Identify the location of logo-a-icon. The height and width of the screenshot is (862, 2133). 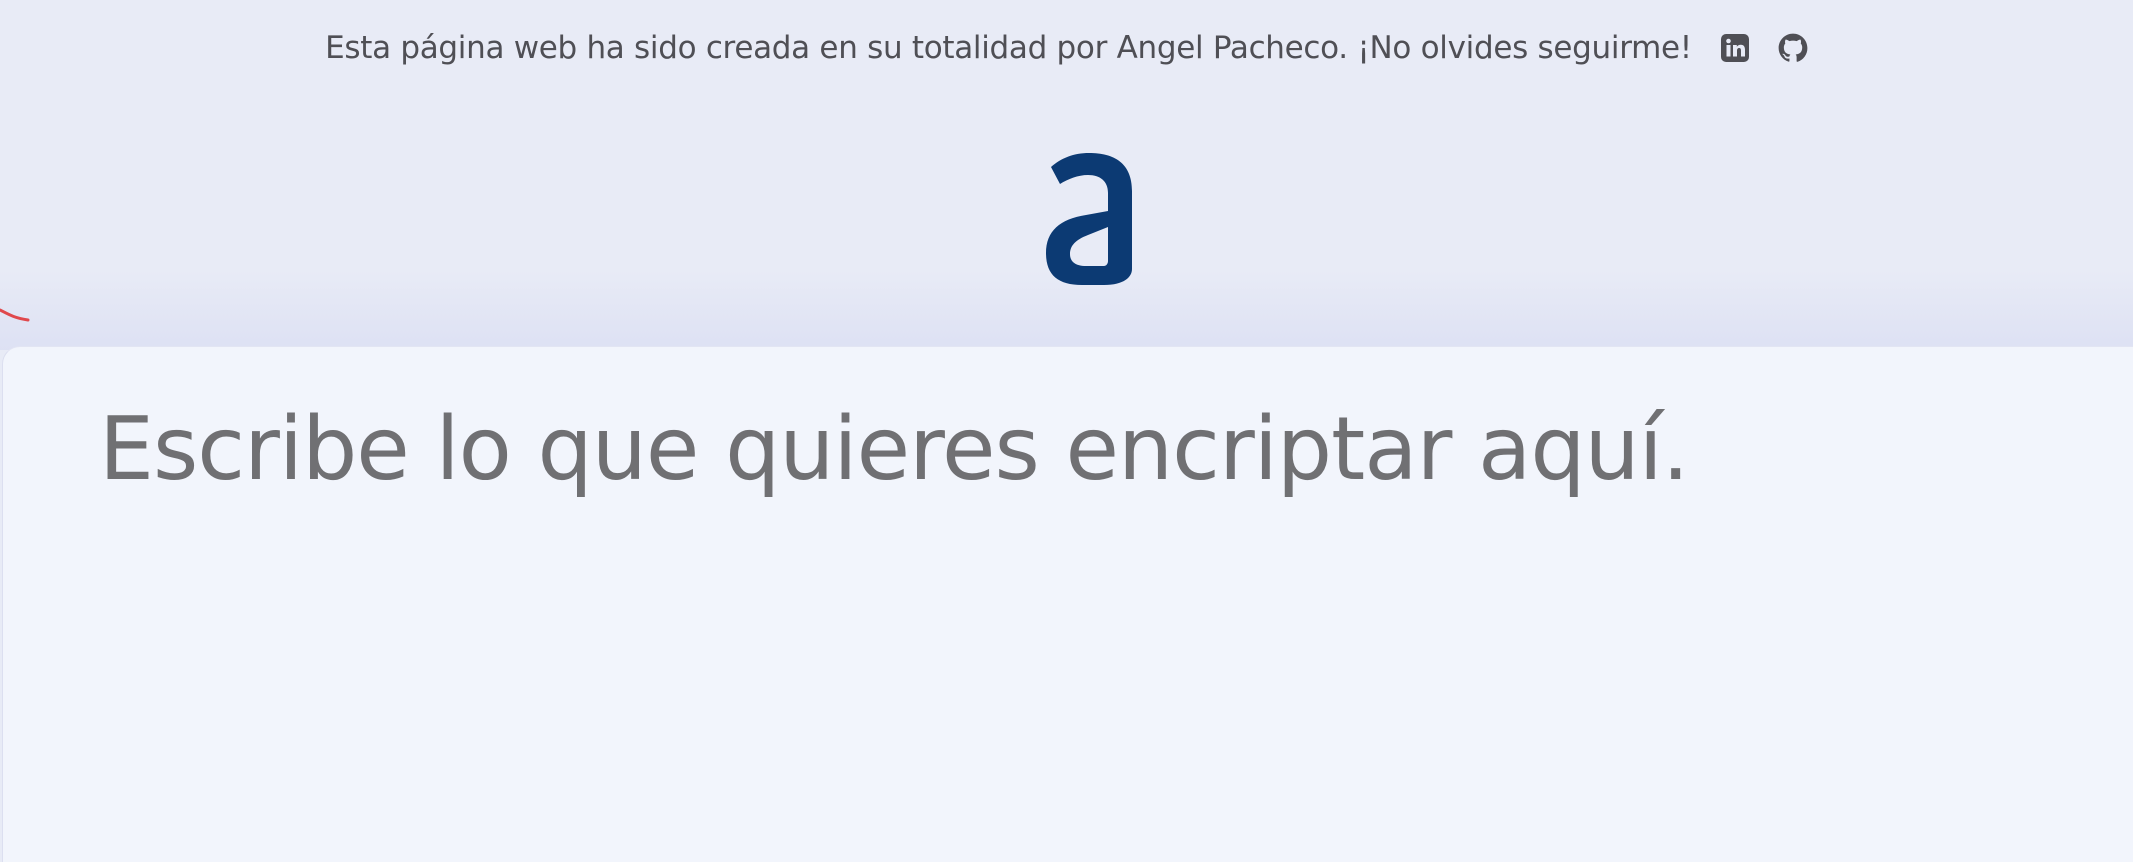
(1089, 219).